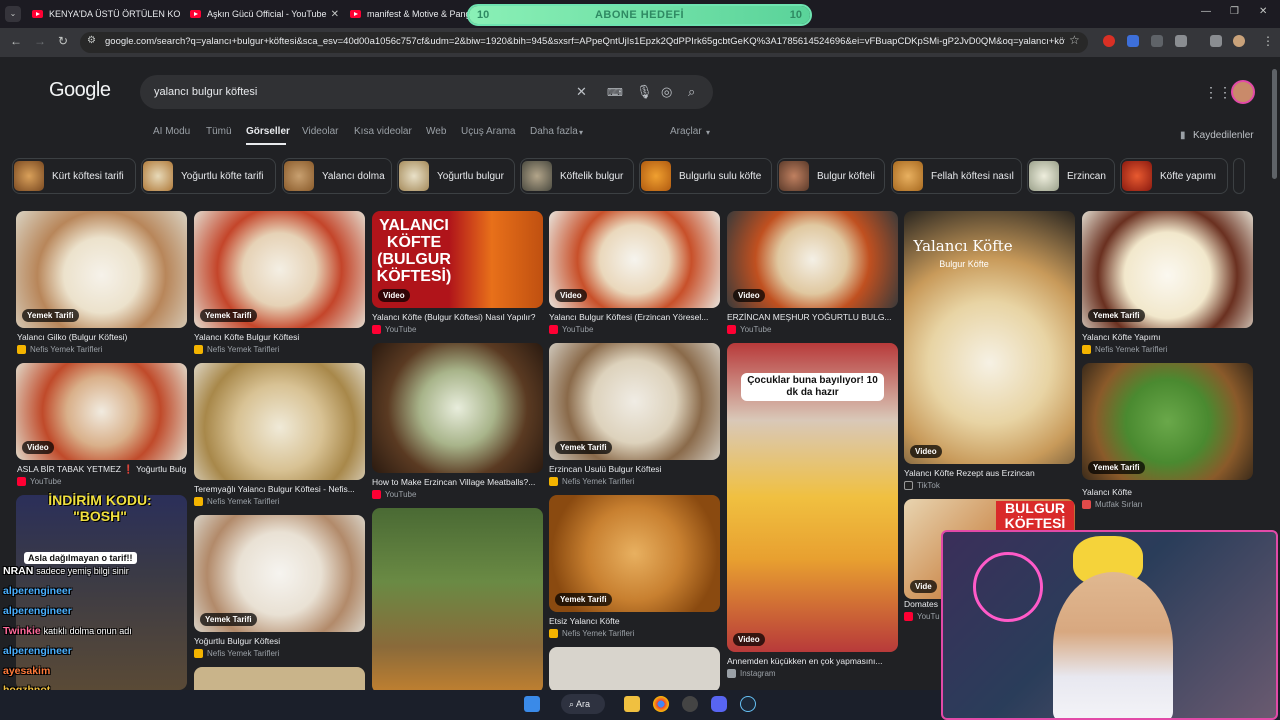 The image size is (1280, 720). Describe the element at coordinates (690, 704) in the screenshot. I see `github-icon` at that location.